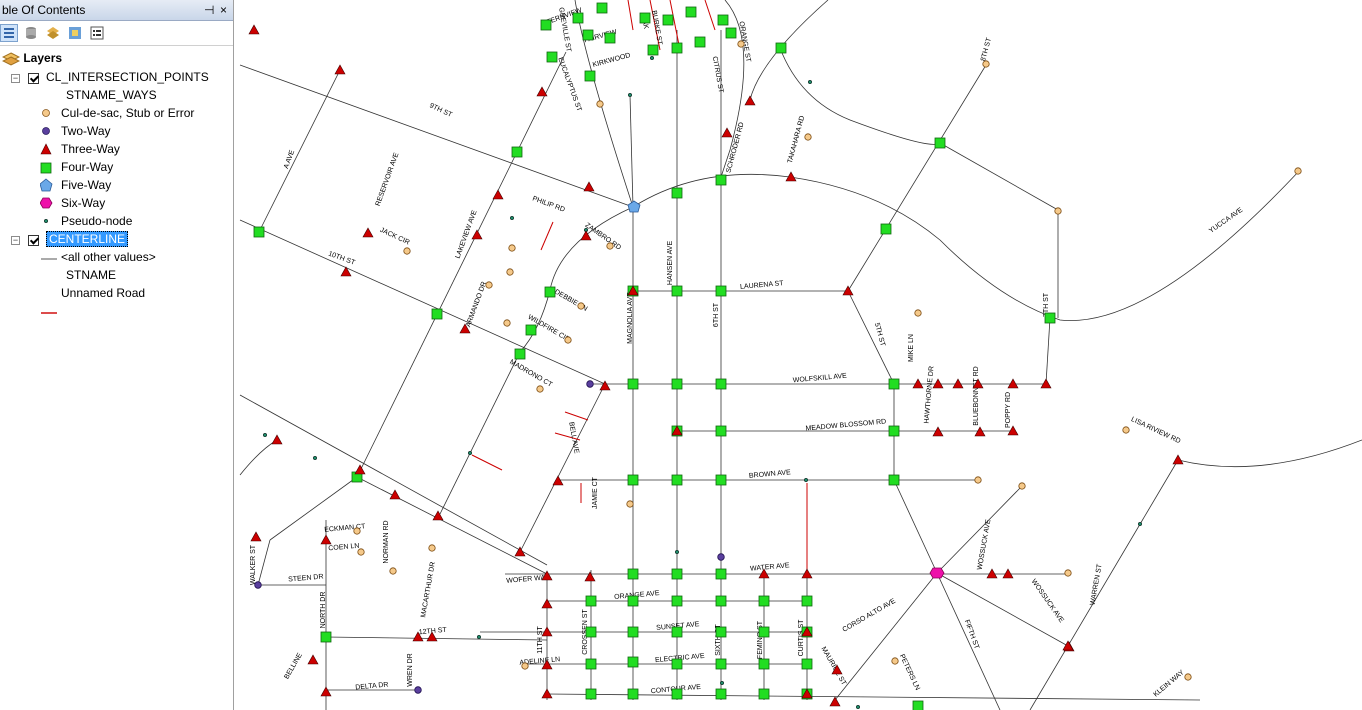 This screenshot has height=710, width=1362. I want to click on layer2-visibility-checkbox, so click(33, 240).